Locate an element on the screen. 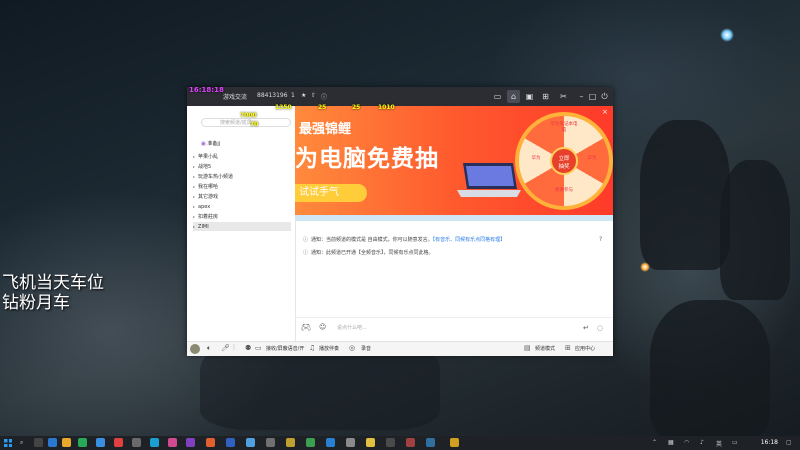 The height and width of the screenshot is (450, 800). app-center-button: 应用中心 is located at coordinates (585, 348).